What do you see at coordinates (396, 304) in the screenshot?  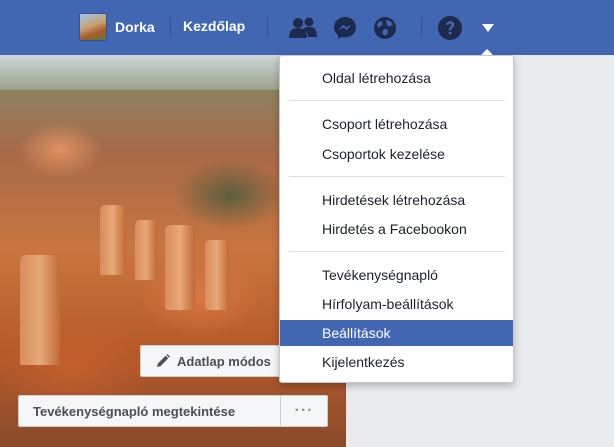 I see `menu-item-news-feed-preferences: Hírfolyam-beállítások` at bounding box center [396, 304].